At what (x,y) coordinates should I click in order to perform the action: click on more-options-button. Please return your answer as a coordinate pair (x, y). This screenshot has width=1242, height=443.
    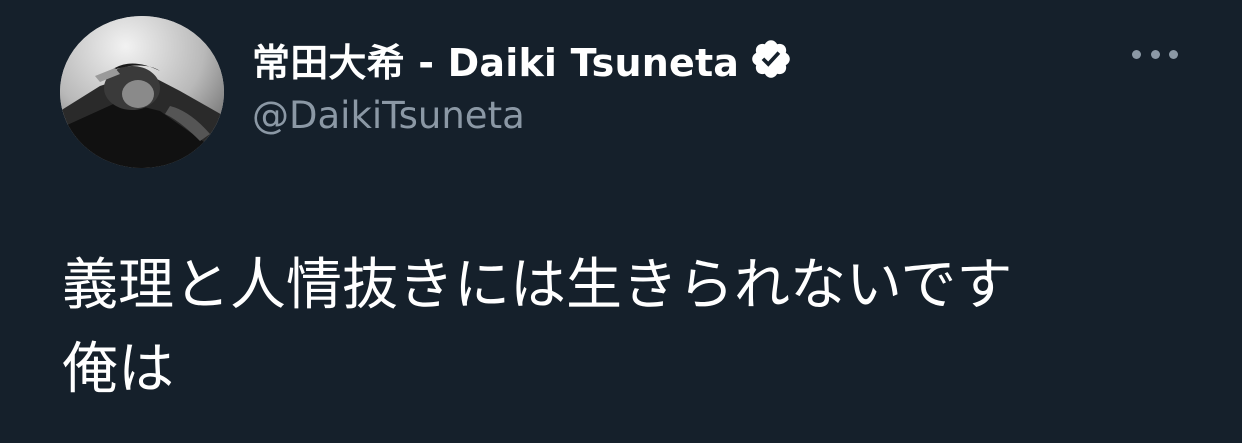
    Looking at the image, I should click on (1155, 54).